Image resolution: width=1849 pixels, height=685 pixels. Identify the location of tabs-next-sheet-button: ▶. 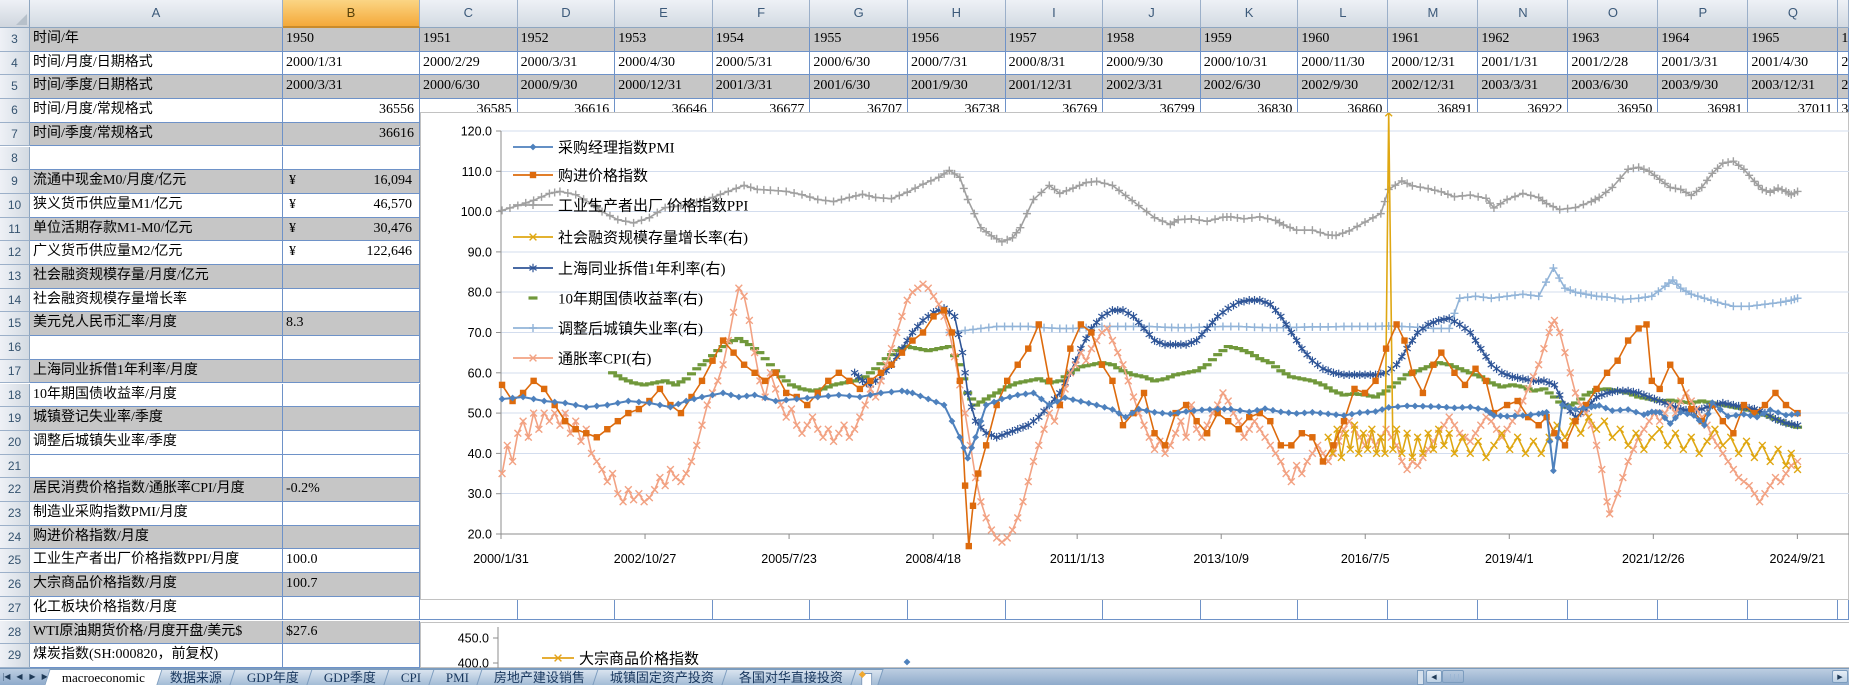
(32, 677).